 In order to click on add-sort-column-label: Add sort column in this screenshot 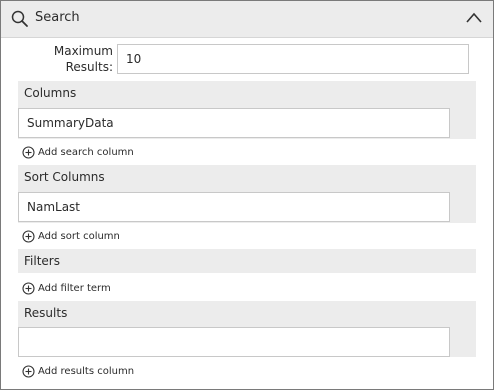, I will do `click(79, 236)`.